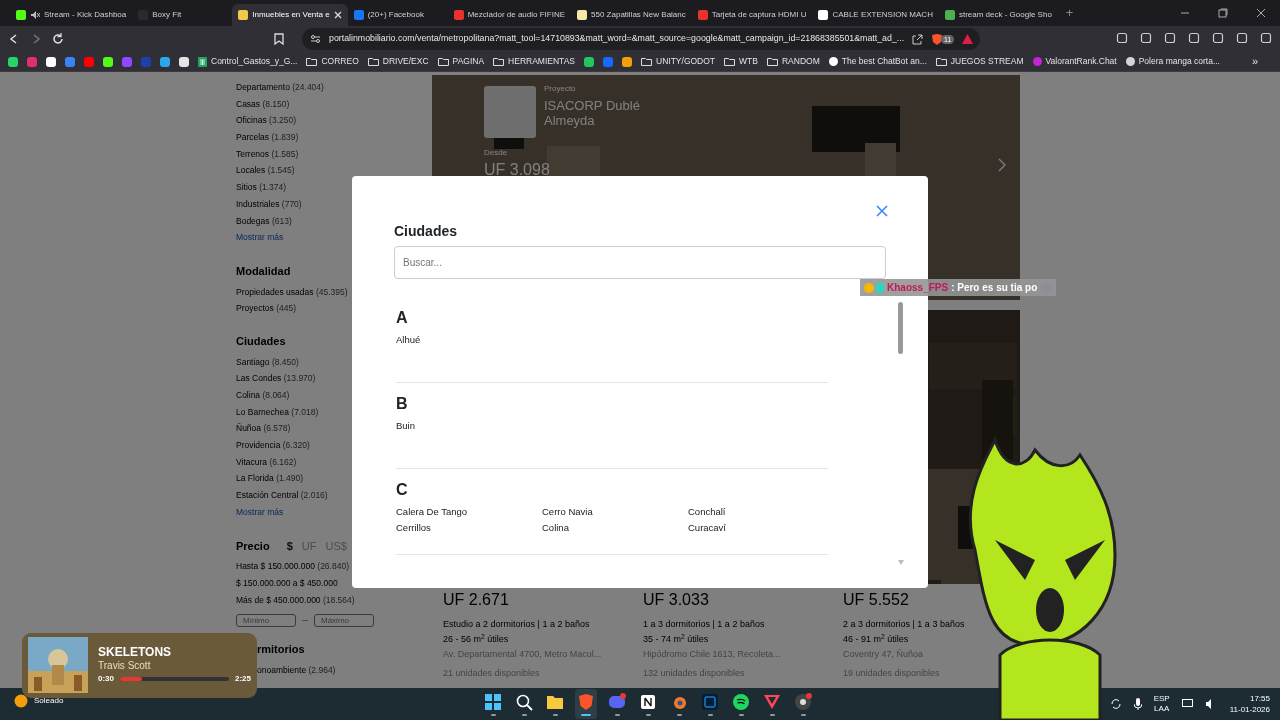 This screenshot has height=720, width=1280. I want to click on filter-link: Proyectos (445), so click(266, 311).